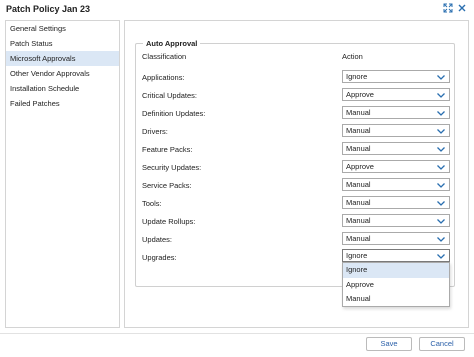 Image resolution: width=474 pixels, height=357 pixels. I want to click on action-header: Action, so click(352, 56).